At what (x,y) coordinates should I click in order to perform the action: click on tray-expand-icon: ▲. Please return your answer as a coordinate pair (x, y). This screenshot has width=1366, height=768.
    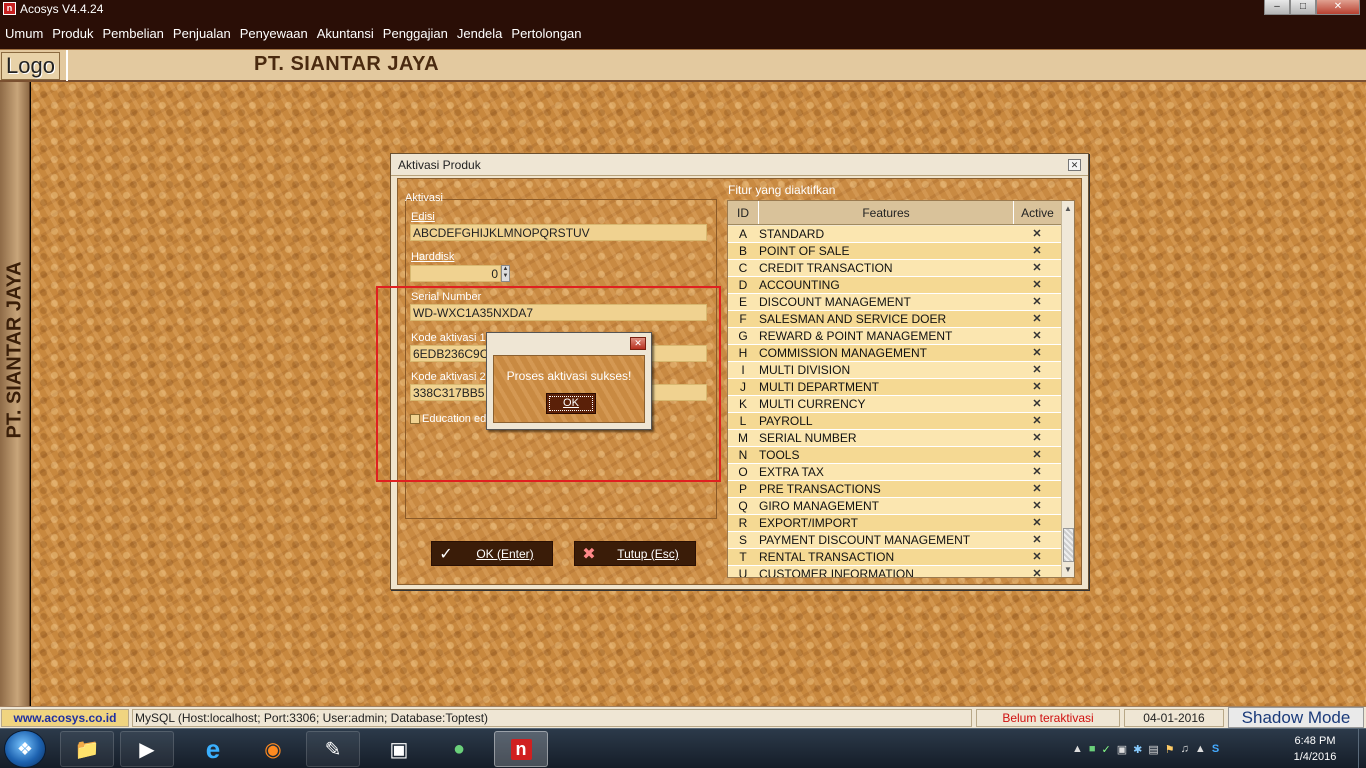
    Looking at the image, I should click on (1077, 749).